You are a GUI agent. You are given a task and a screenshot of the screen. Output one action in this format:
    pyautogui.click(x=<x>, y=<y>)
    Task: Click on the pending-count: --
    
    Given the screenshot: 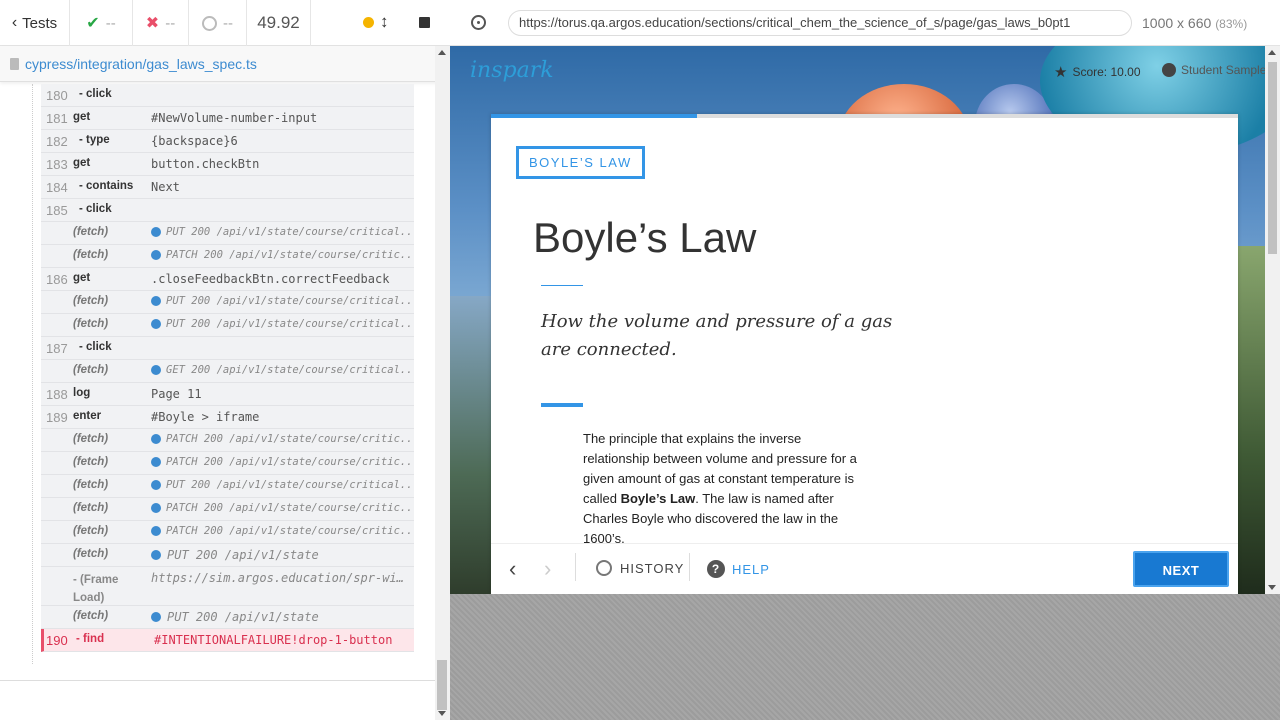 What is the action you would take?
    pyautogui.click(x=218, y=23)
    